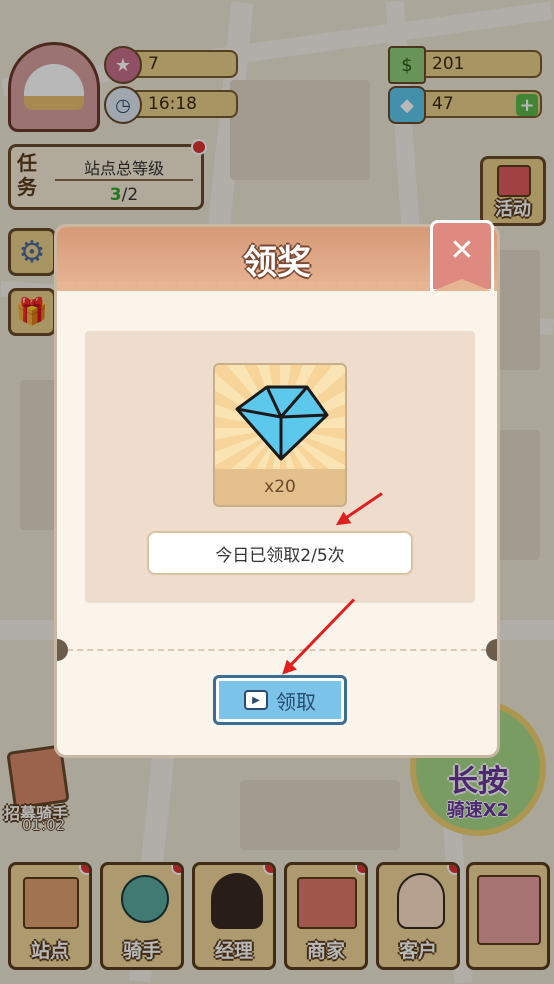 This screenshot has width=554, height=984. What do you see at coordinates (280, 553) in the screenshot?
I see `daily-claim-count: 今日已领取2/5次` at bounding box center [280, 553].